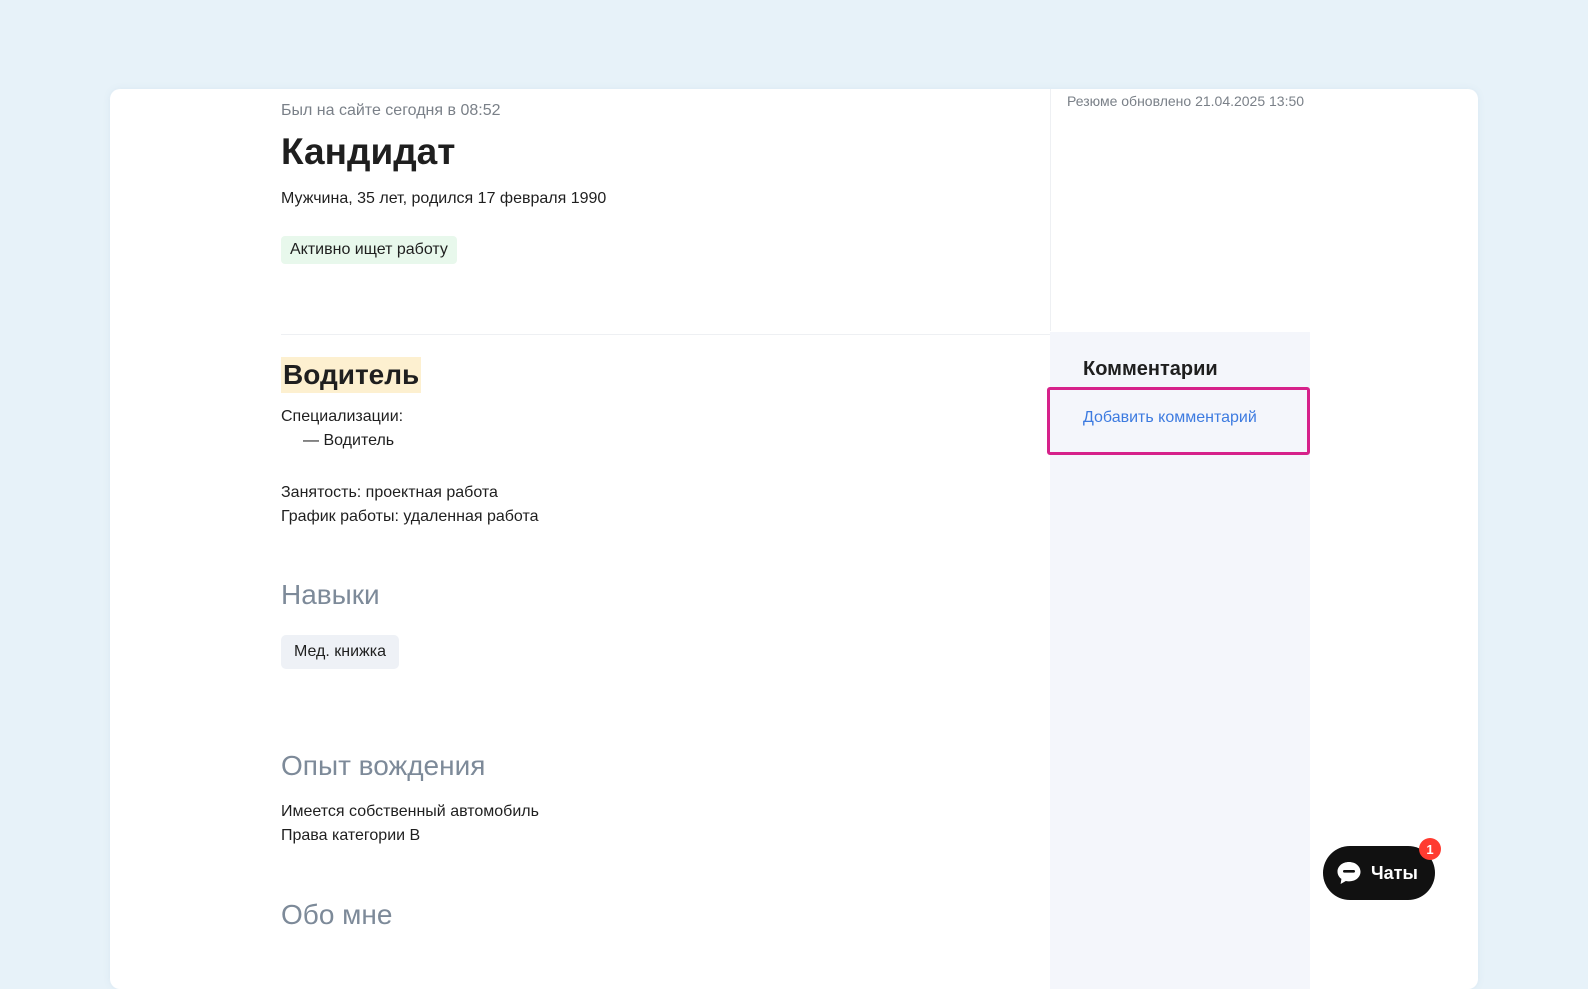 This screenshot has height=989, width=1588. What do you see at coordinates (1150, 369) in the screenshot?
I see `comments-title: Комментарии` at bounding box center [1150, 369].